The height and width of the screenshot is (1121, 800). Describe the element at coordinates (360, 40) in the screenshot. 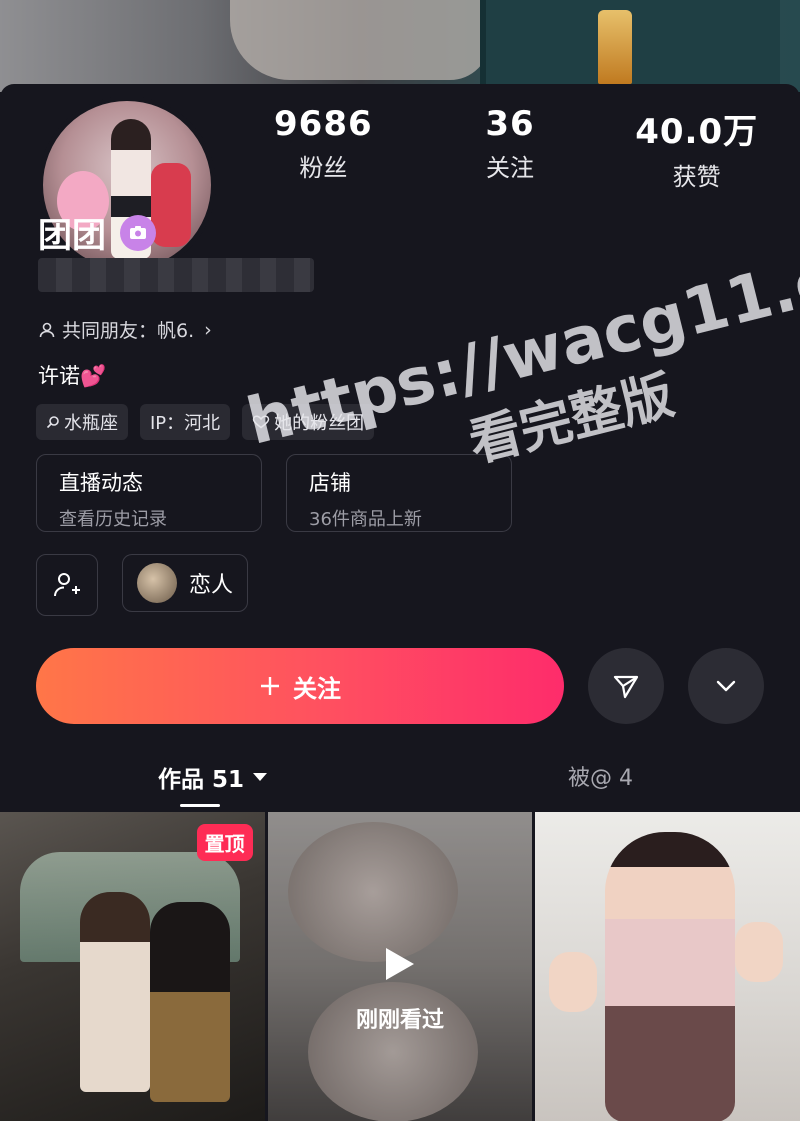

I see `cover-arm` at that location.